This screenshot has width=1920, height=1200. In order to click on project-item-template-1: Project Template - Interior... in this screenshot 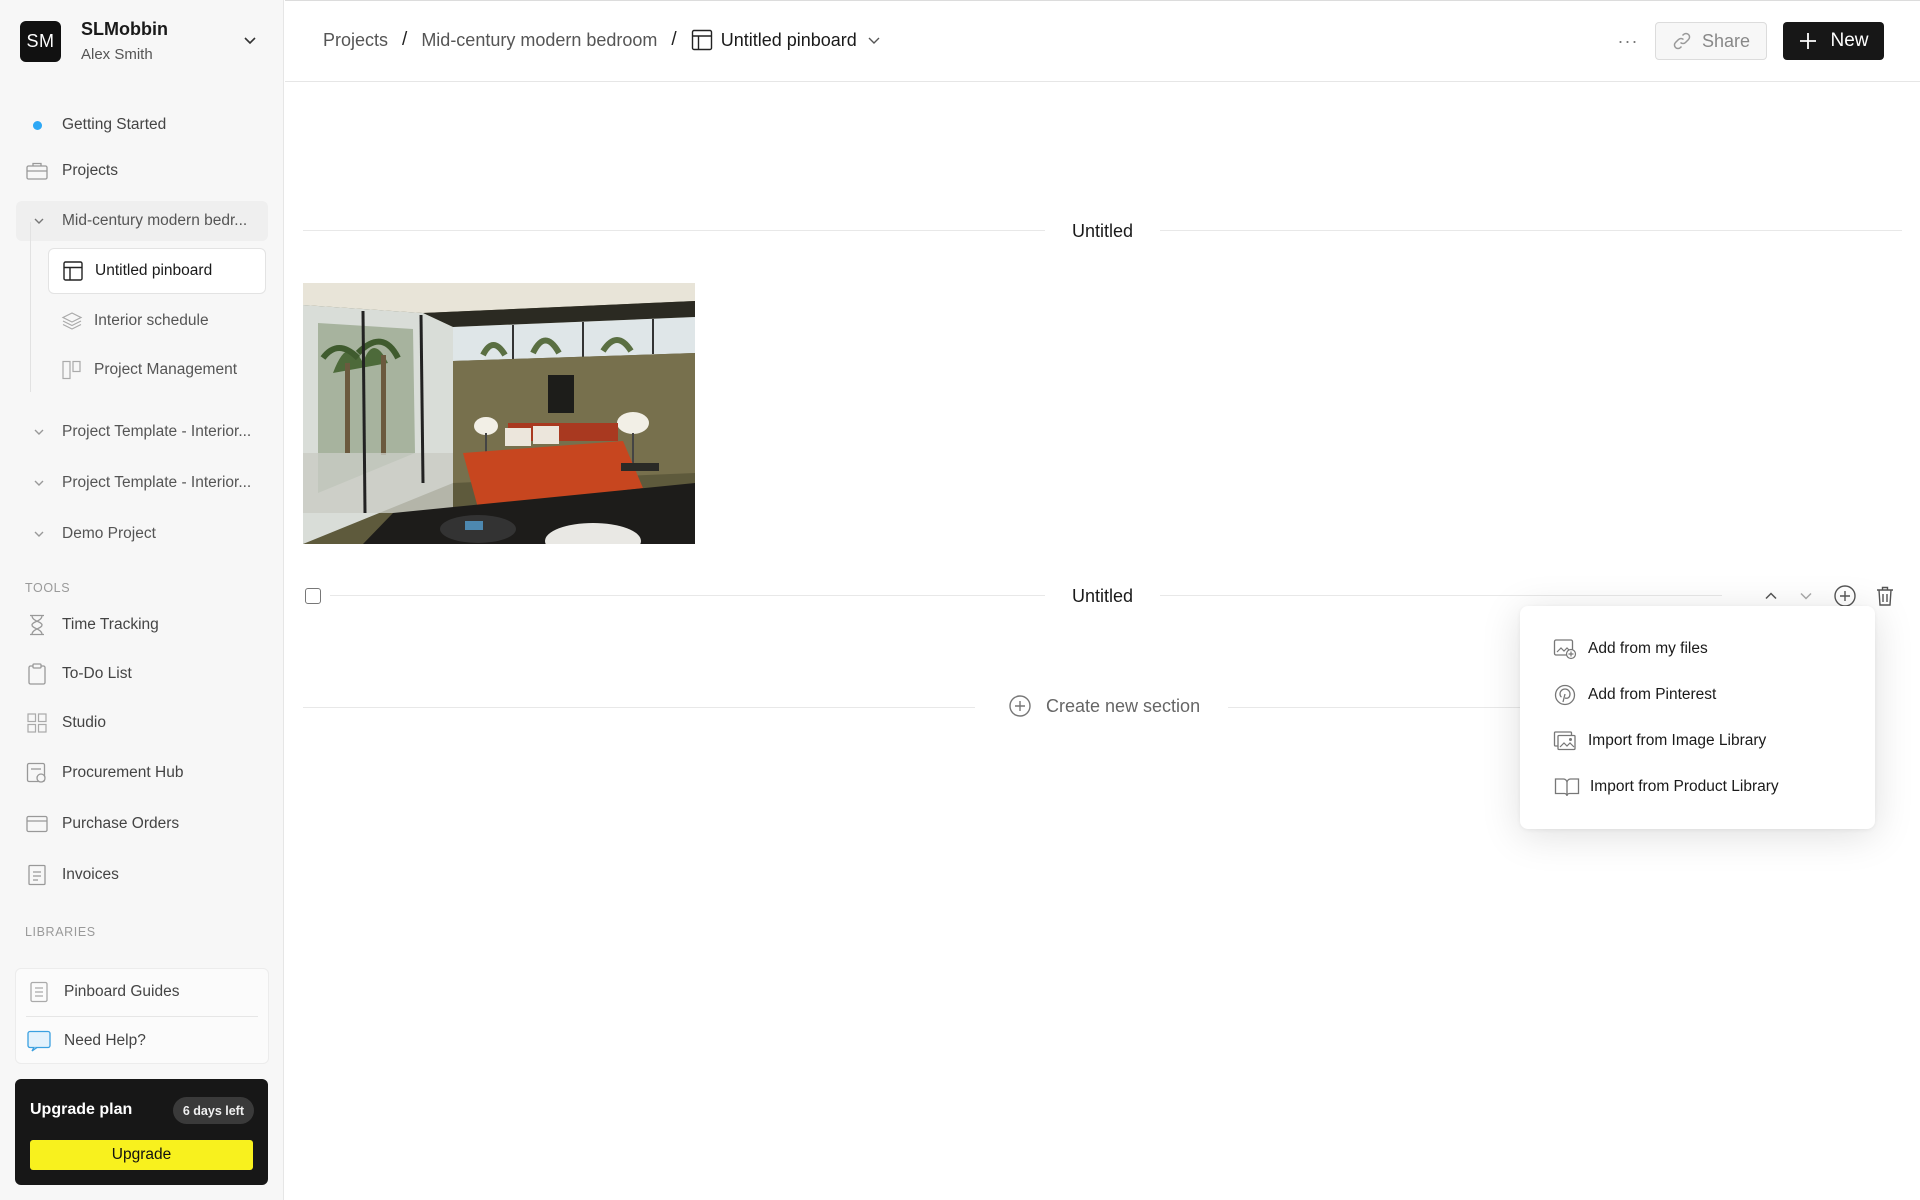, I will do `click(142, 432)`.